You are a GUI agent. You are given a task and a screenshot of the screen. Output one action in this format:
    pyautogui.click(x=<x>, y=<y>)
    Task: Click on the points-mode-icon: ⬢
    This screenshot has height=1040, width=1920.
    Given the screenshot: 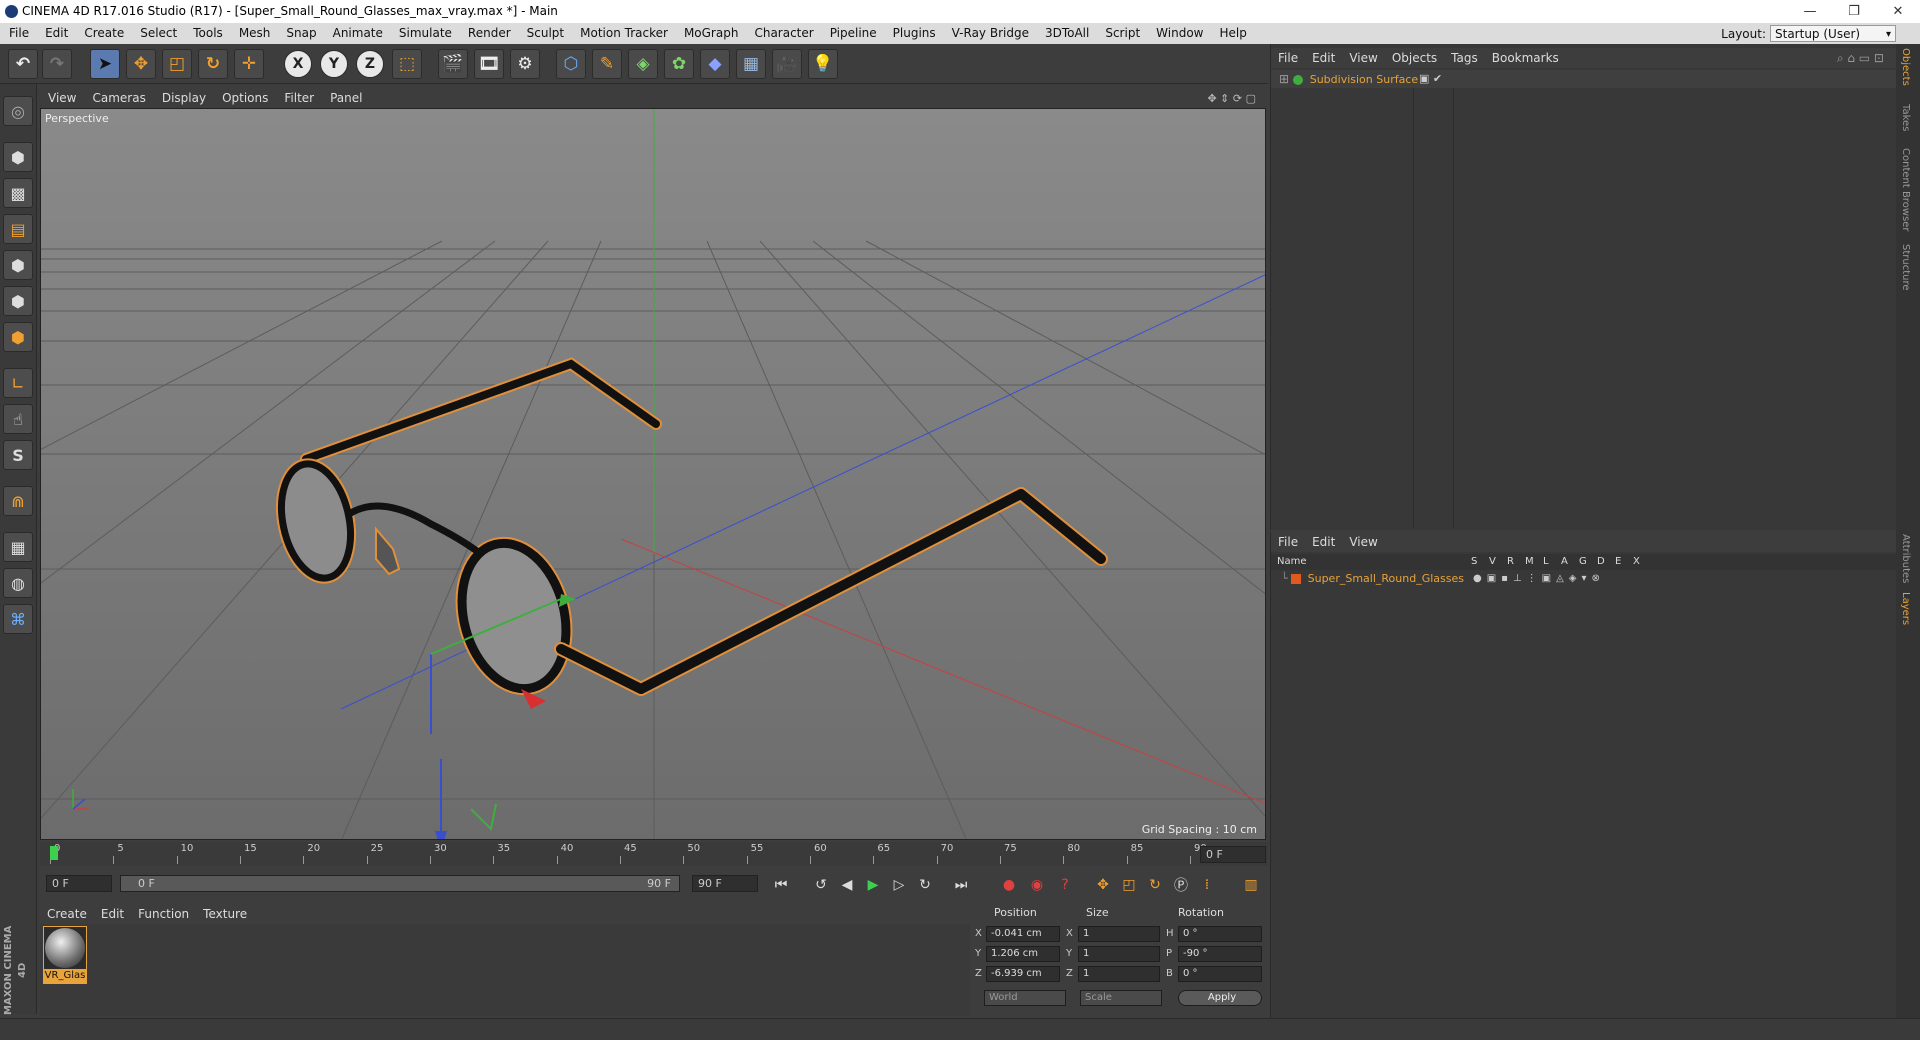 What is the action you would take?
    pyautogui.click(x=18, y=265)
    